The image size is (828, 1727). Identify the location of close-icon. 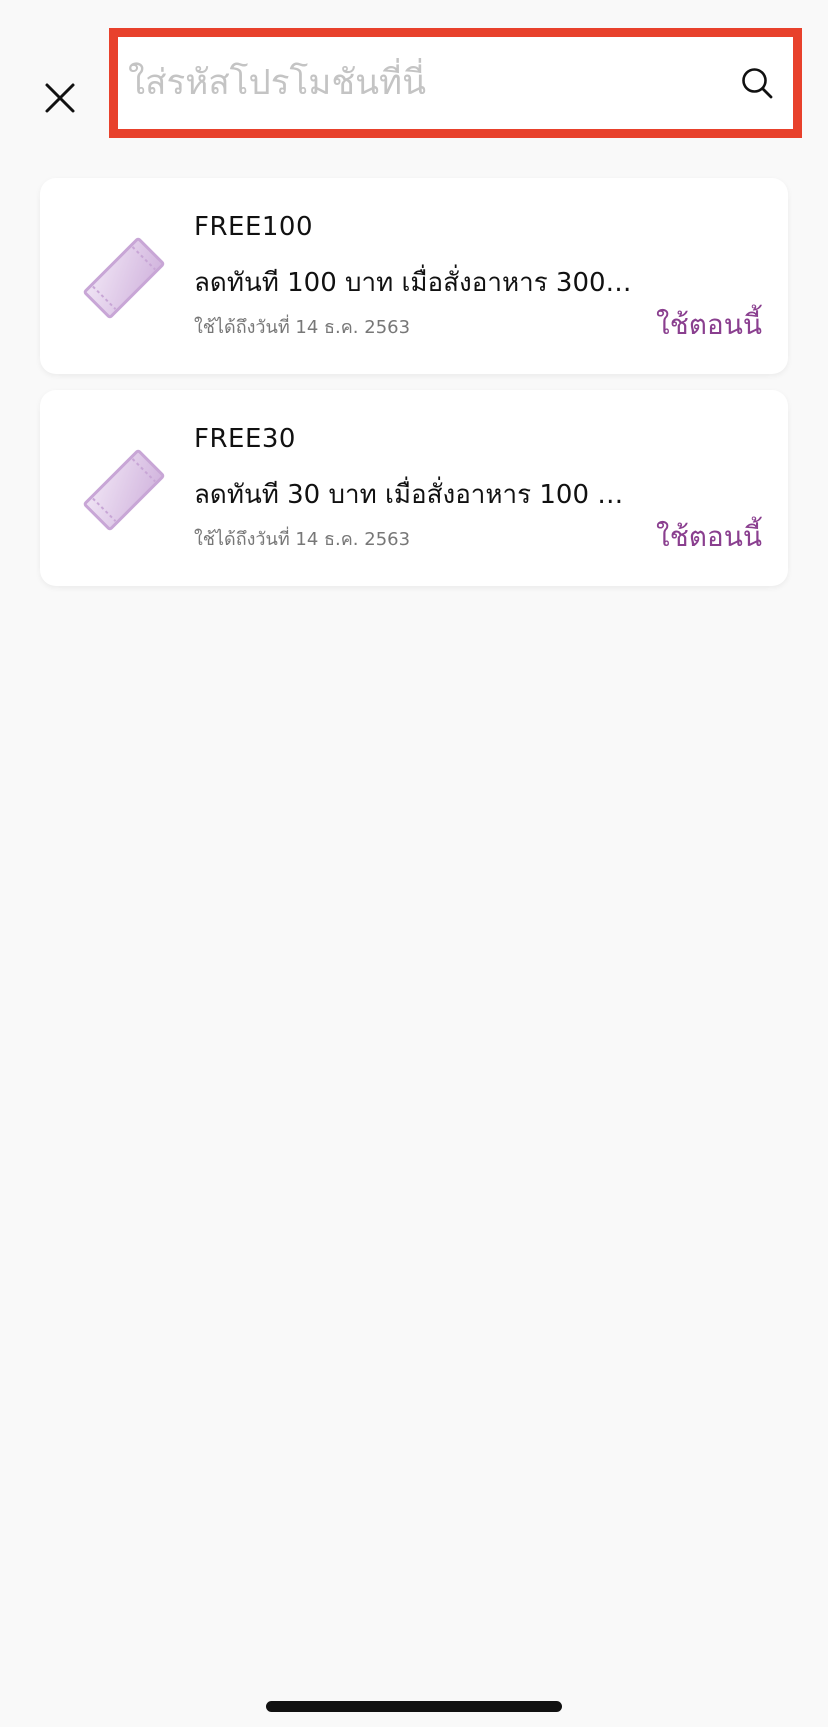
(60, 98).